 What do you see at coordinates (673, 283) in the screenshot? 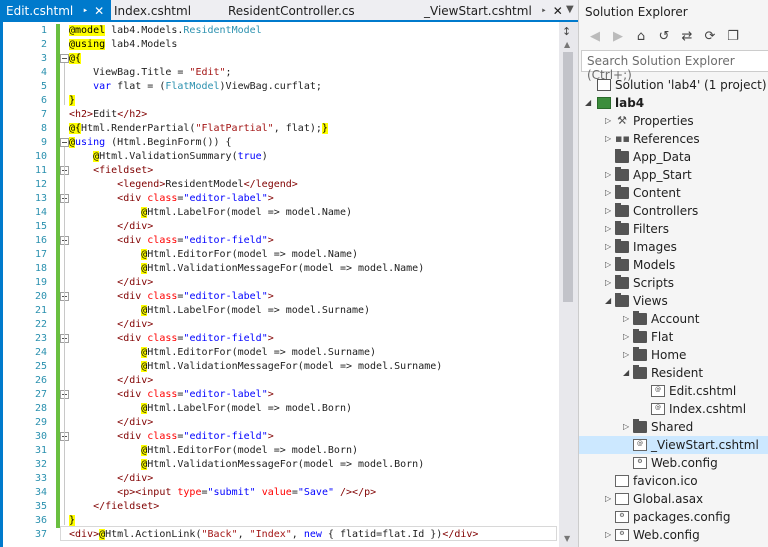
I see `tree-node-scripts: ▷ Scripts` at bounding box center [673, 283].